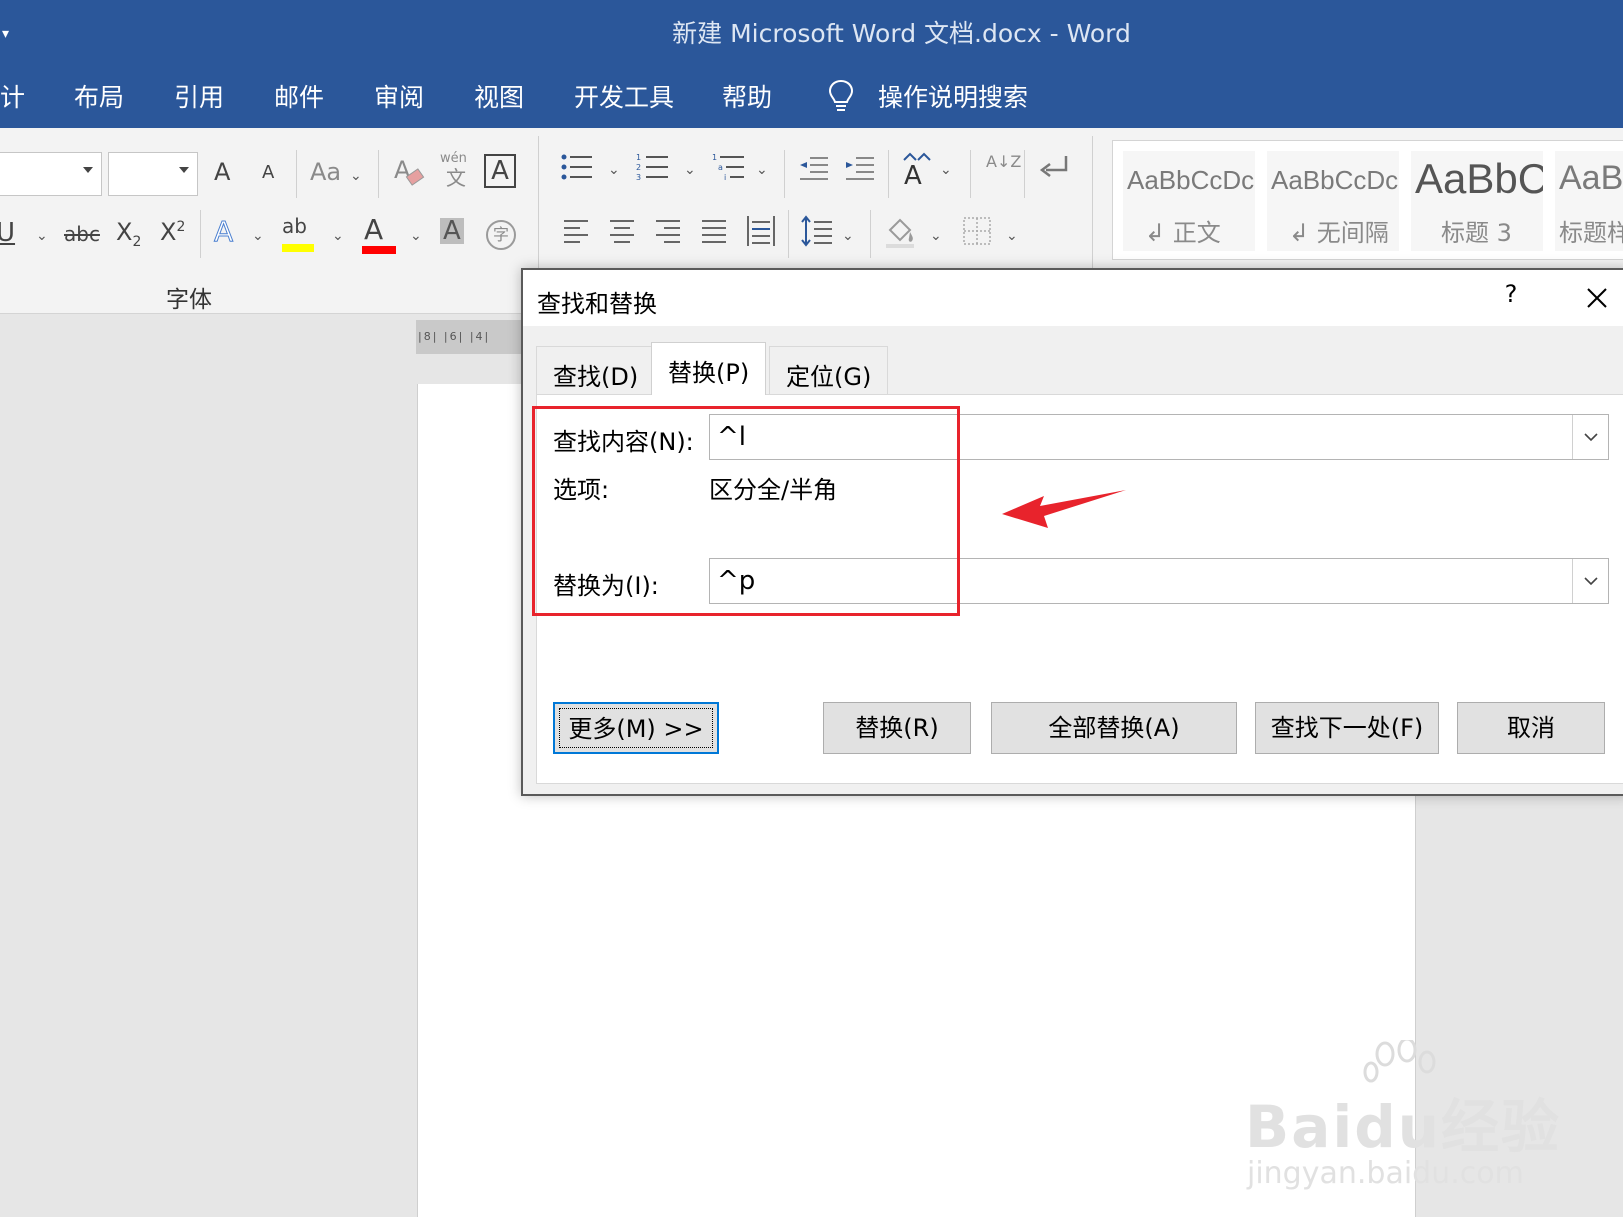 This screenshot has height=1217, width=1623. What do you see at coordinates (153, 174) in the screenshot?
I see `font-size-combo` at bounding box center [153, 174].